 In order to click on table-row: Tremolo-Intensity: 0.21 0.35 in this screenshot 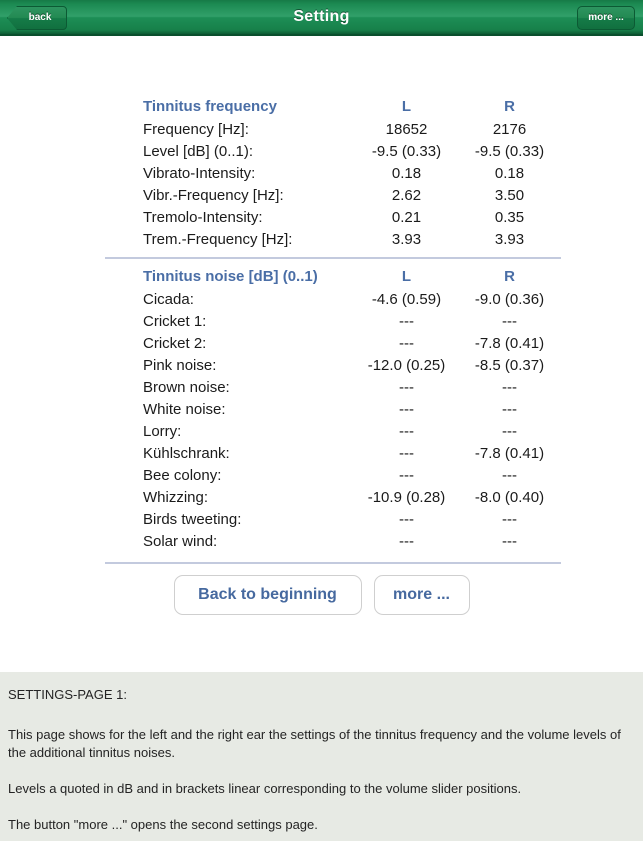, I will do `click(333, 217)`.